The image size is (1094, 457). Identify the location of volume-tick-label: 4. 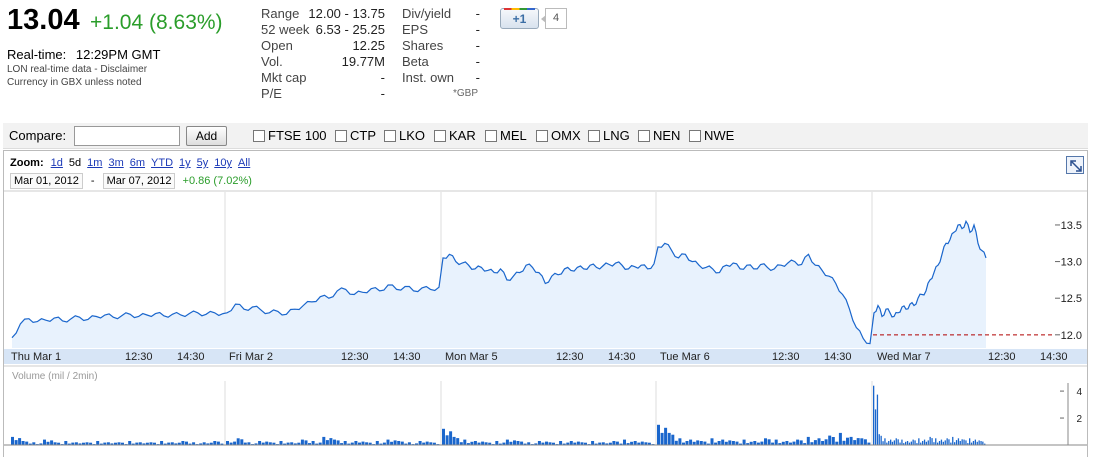
(1079, 392).